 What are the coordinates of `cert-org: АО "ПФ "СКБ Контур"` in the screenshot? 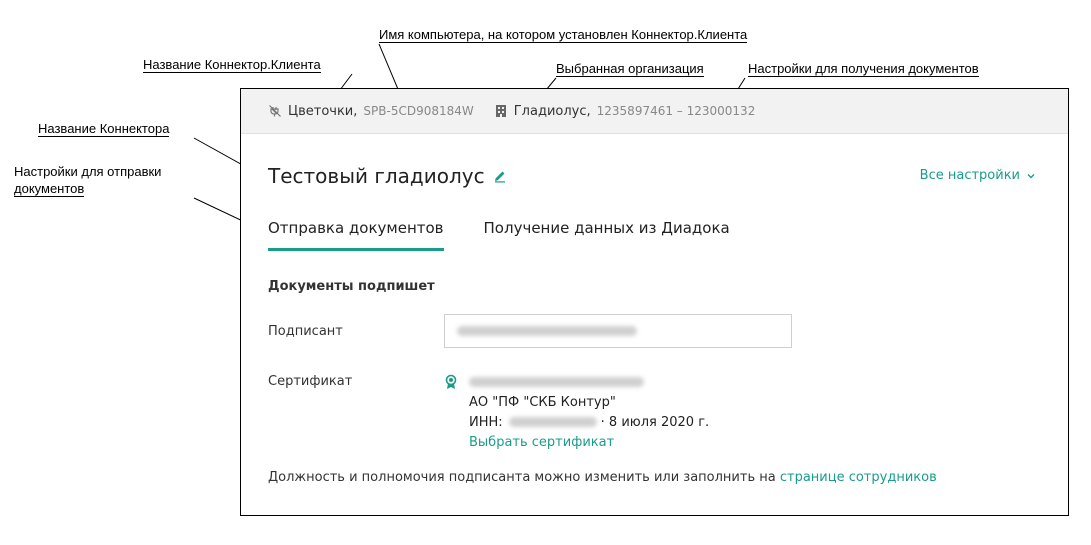 It's located at (542, 402).